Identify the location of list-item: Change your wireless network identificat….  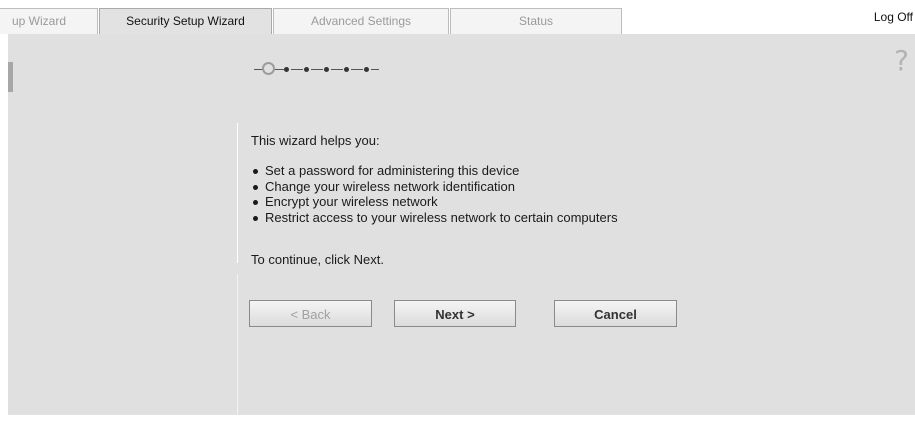
(434, 187).